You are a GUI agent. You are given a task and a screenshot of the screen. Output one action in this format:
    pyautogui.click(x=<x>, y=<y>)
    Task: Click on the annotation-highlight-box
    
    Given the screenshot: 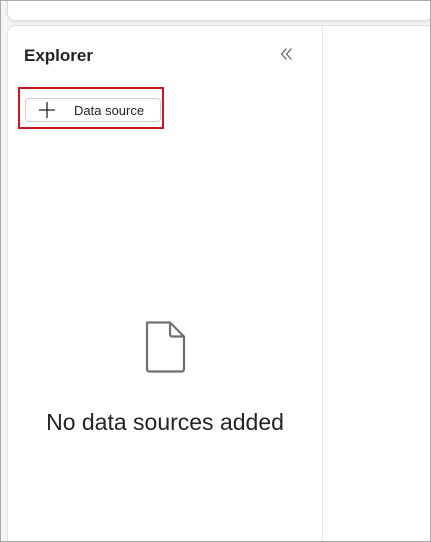 What is the action you would take?
    pyautogui.click(x=91, y=108)
    